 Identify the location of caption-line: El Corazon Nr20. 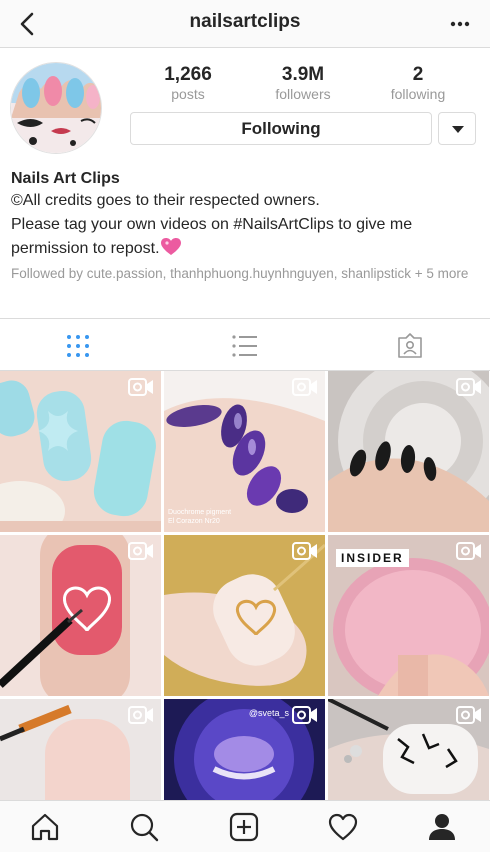
(194, 521).